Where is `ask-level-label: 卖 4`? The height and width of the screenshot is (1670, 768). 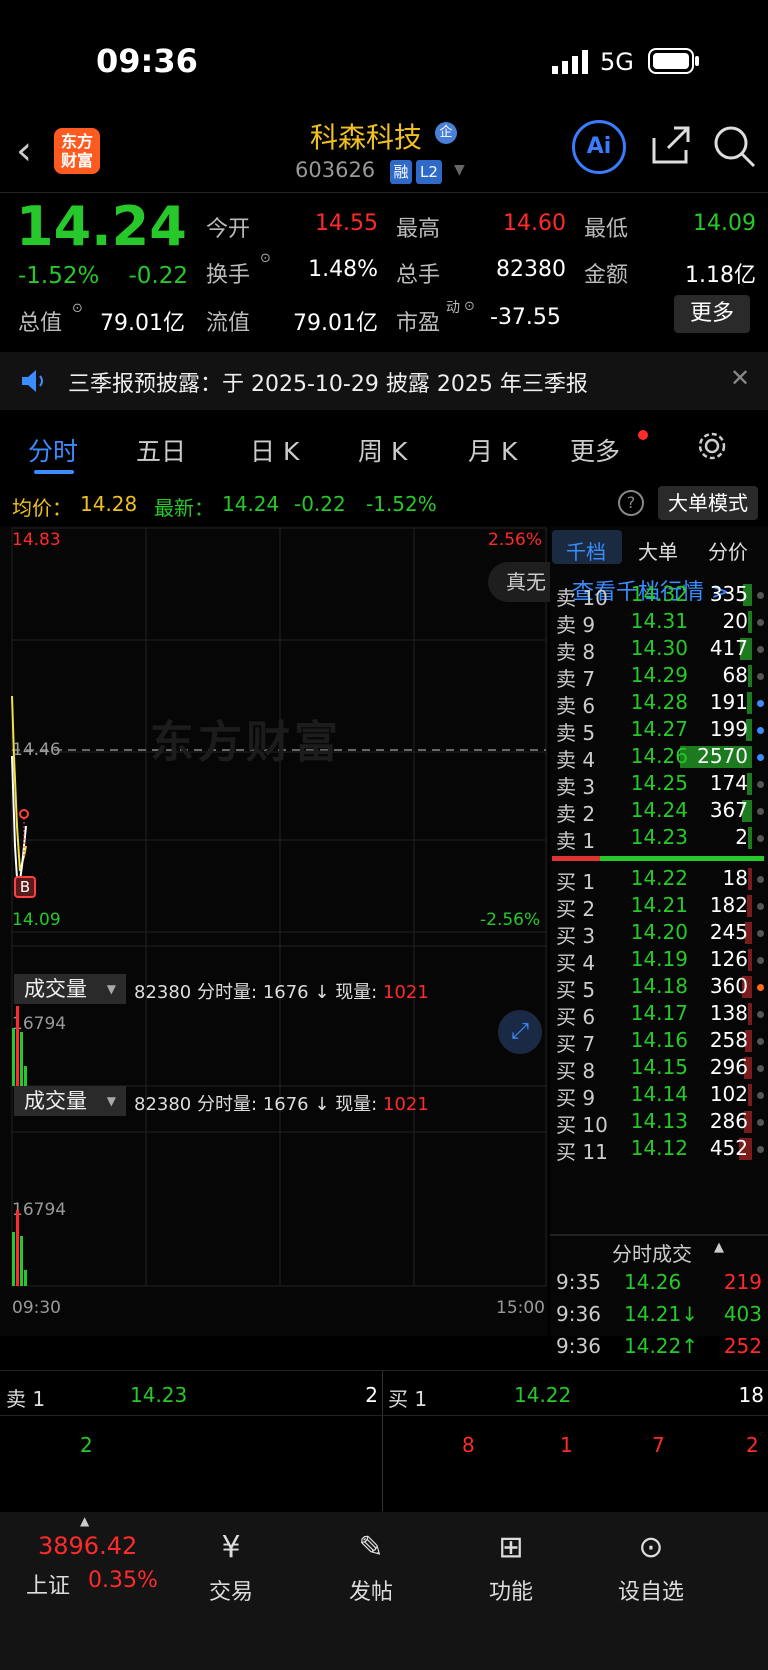 ask-level-label: 卖 4 is located at coordinates (576, 760).